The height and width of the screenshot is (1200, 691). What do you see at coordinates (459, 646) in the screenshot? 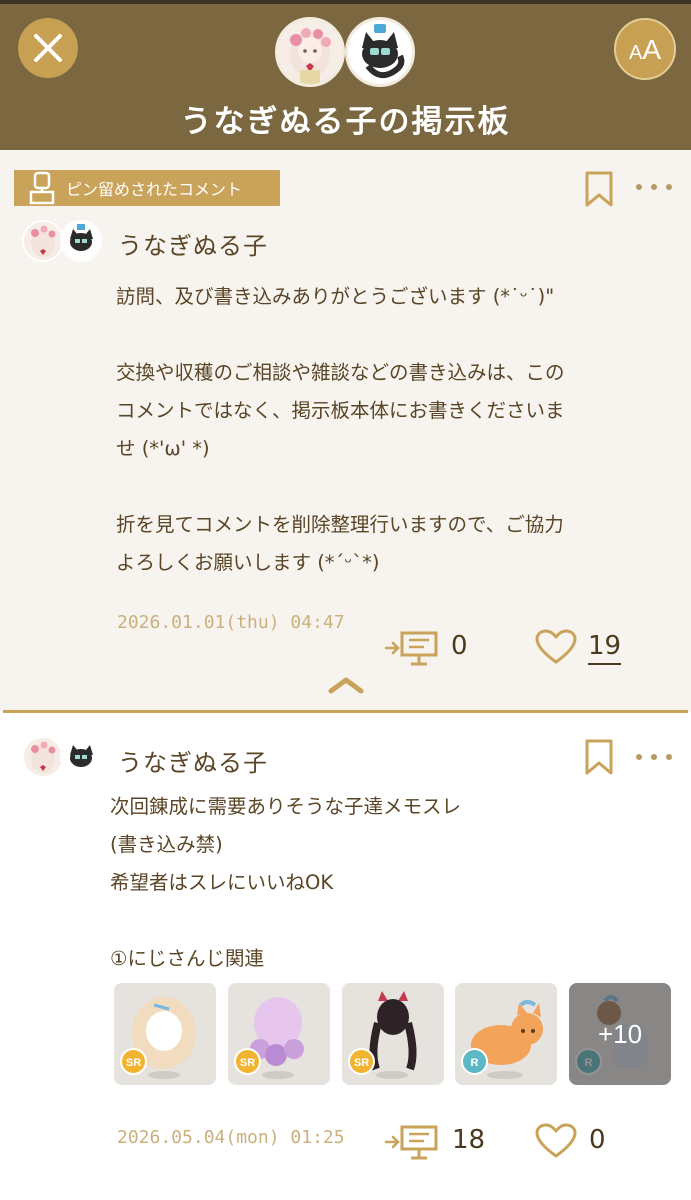
I see `reply-count: 0` at bounding box center [459, 646].